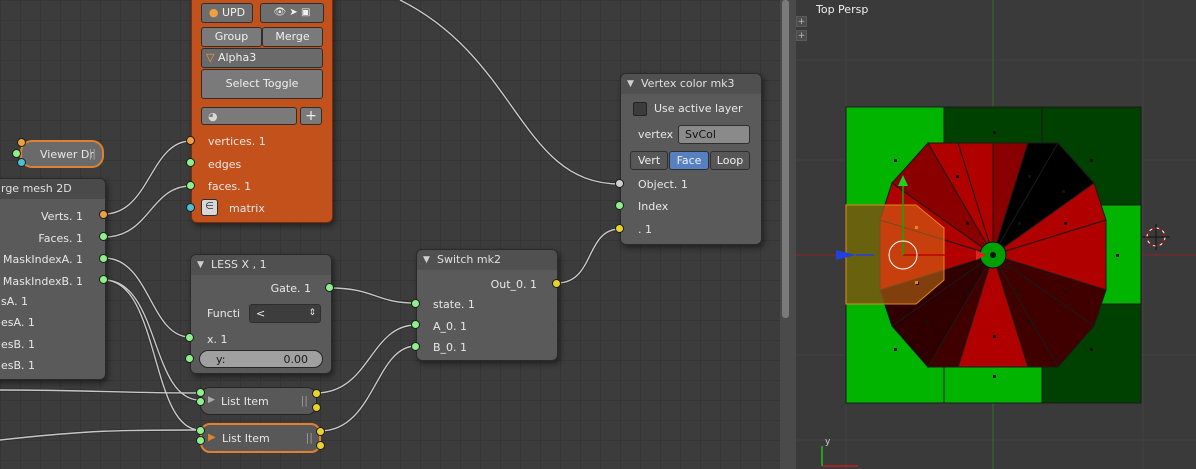 This screenshot has width=1196, height=469. What do you see at coordinates (801, 21) in the screenshot?
I see `region-toggle-plus-icon: +` at bounding box center [801, 21].